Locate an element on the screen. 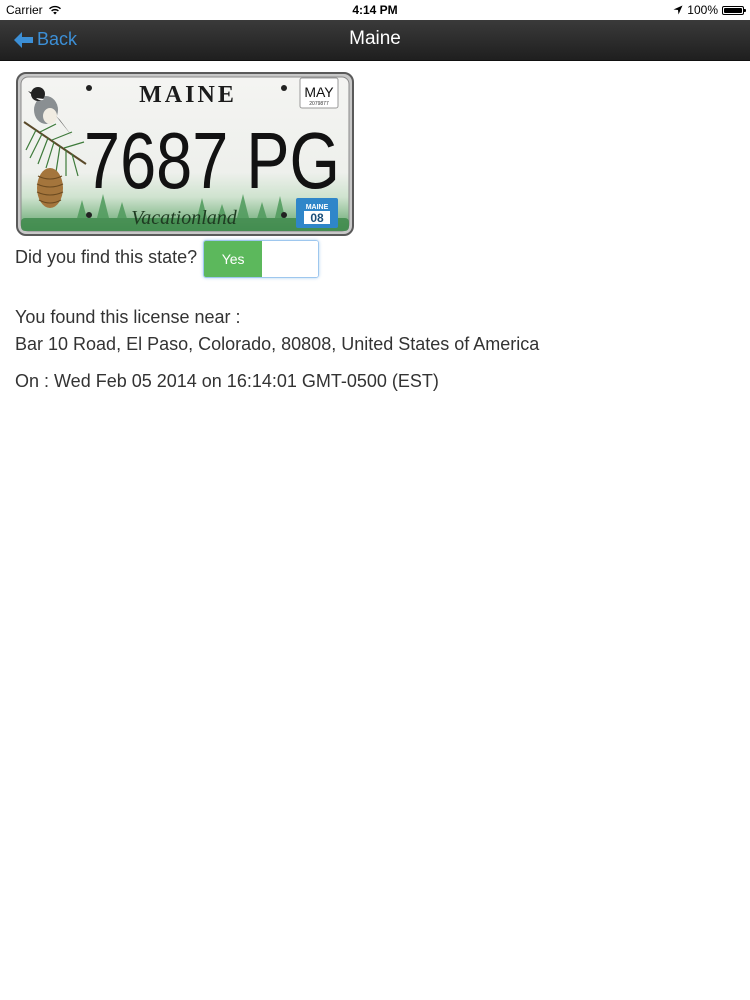 This screenshot has height=1000, width=750. toggle-off-area is located at coordinates (290, 259).